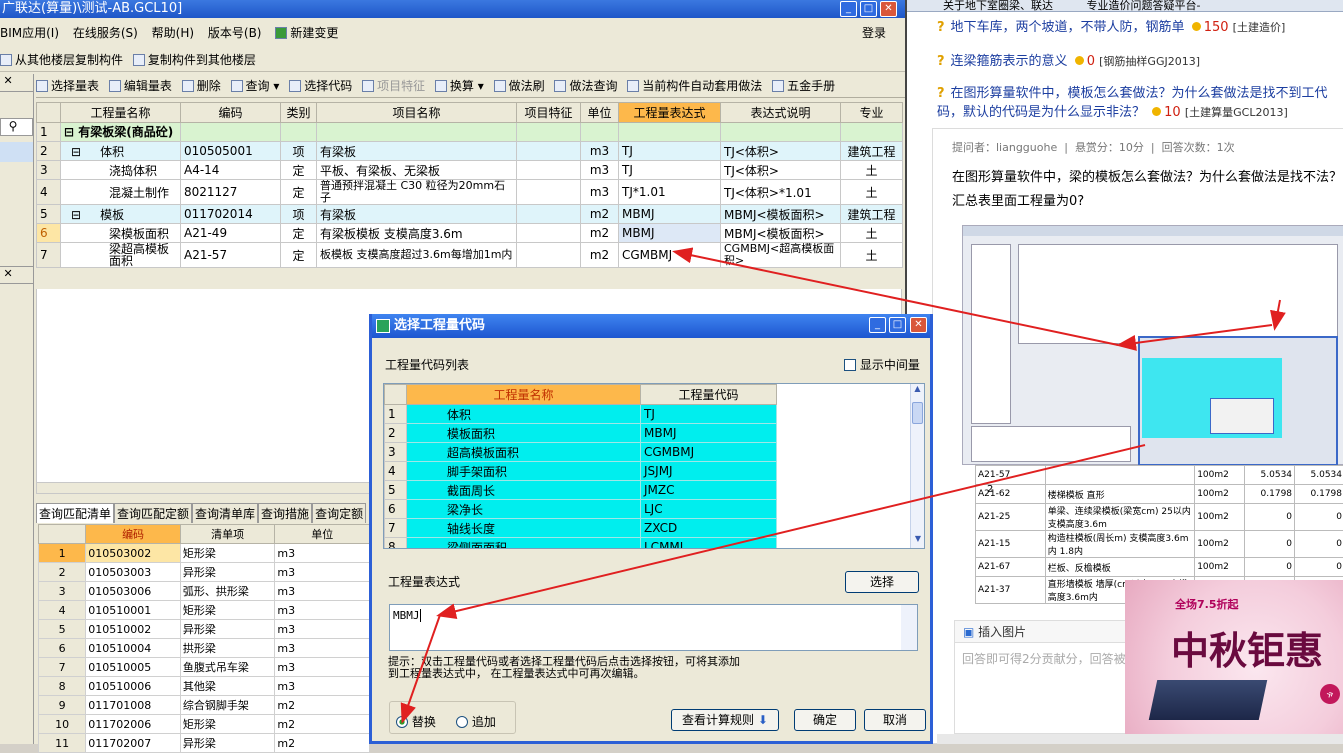 The height and width of the screenshot is (753, 1343). I want to click on col-header-unit: 单位, so click(600, 113).